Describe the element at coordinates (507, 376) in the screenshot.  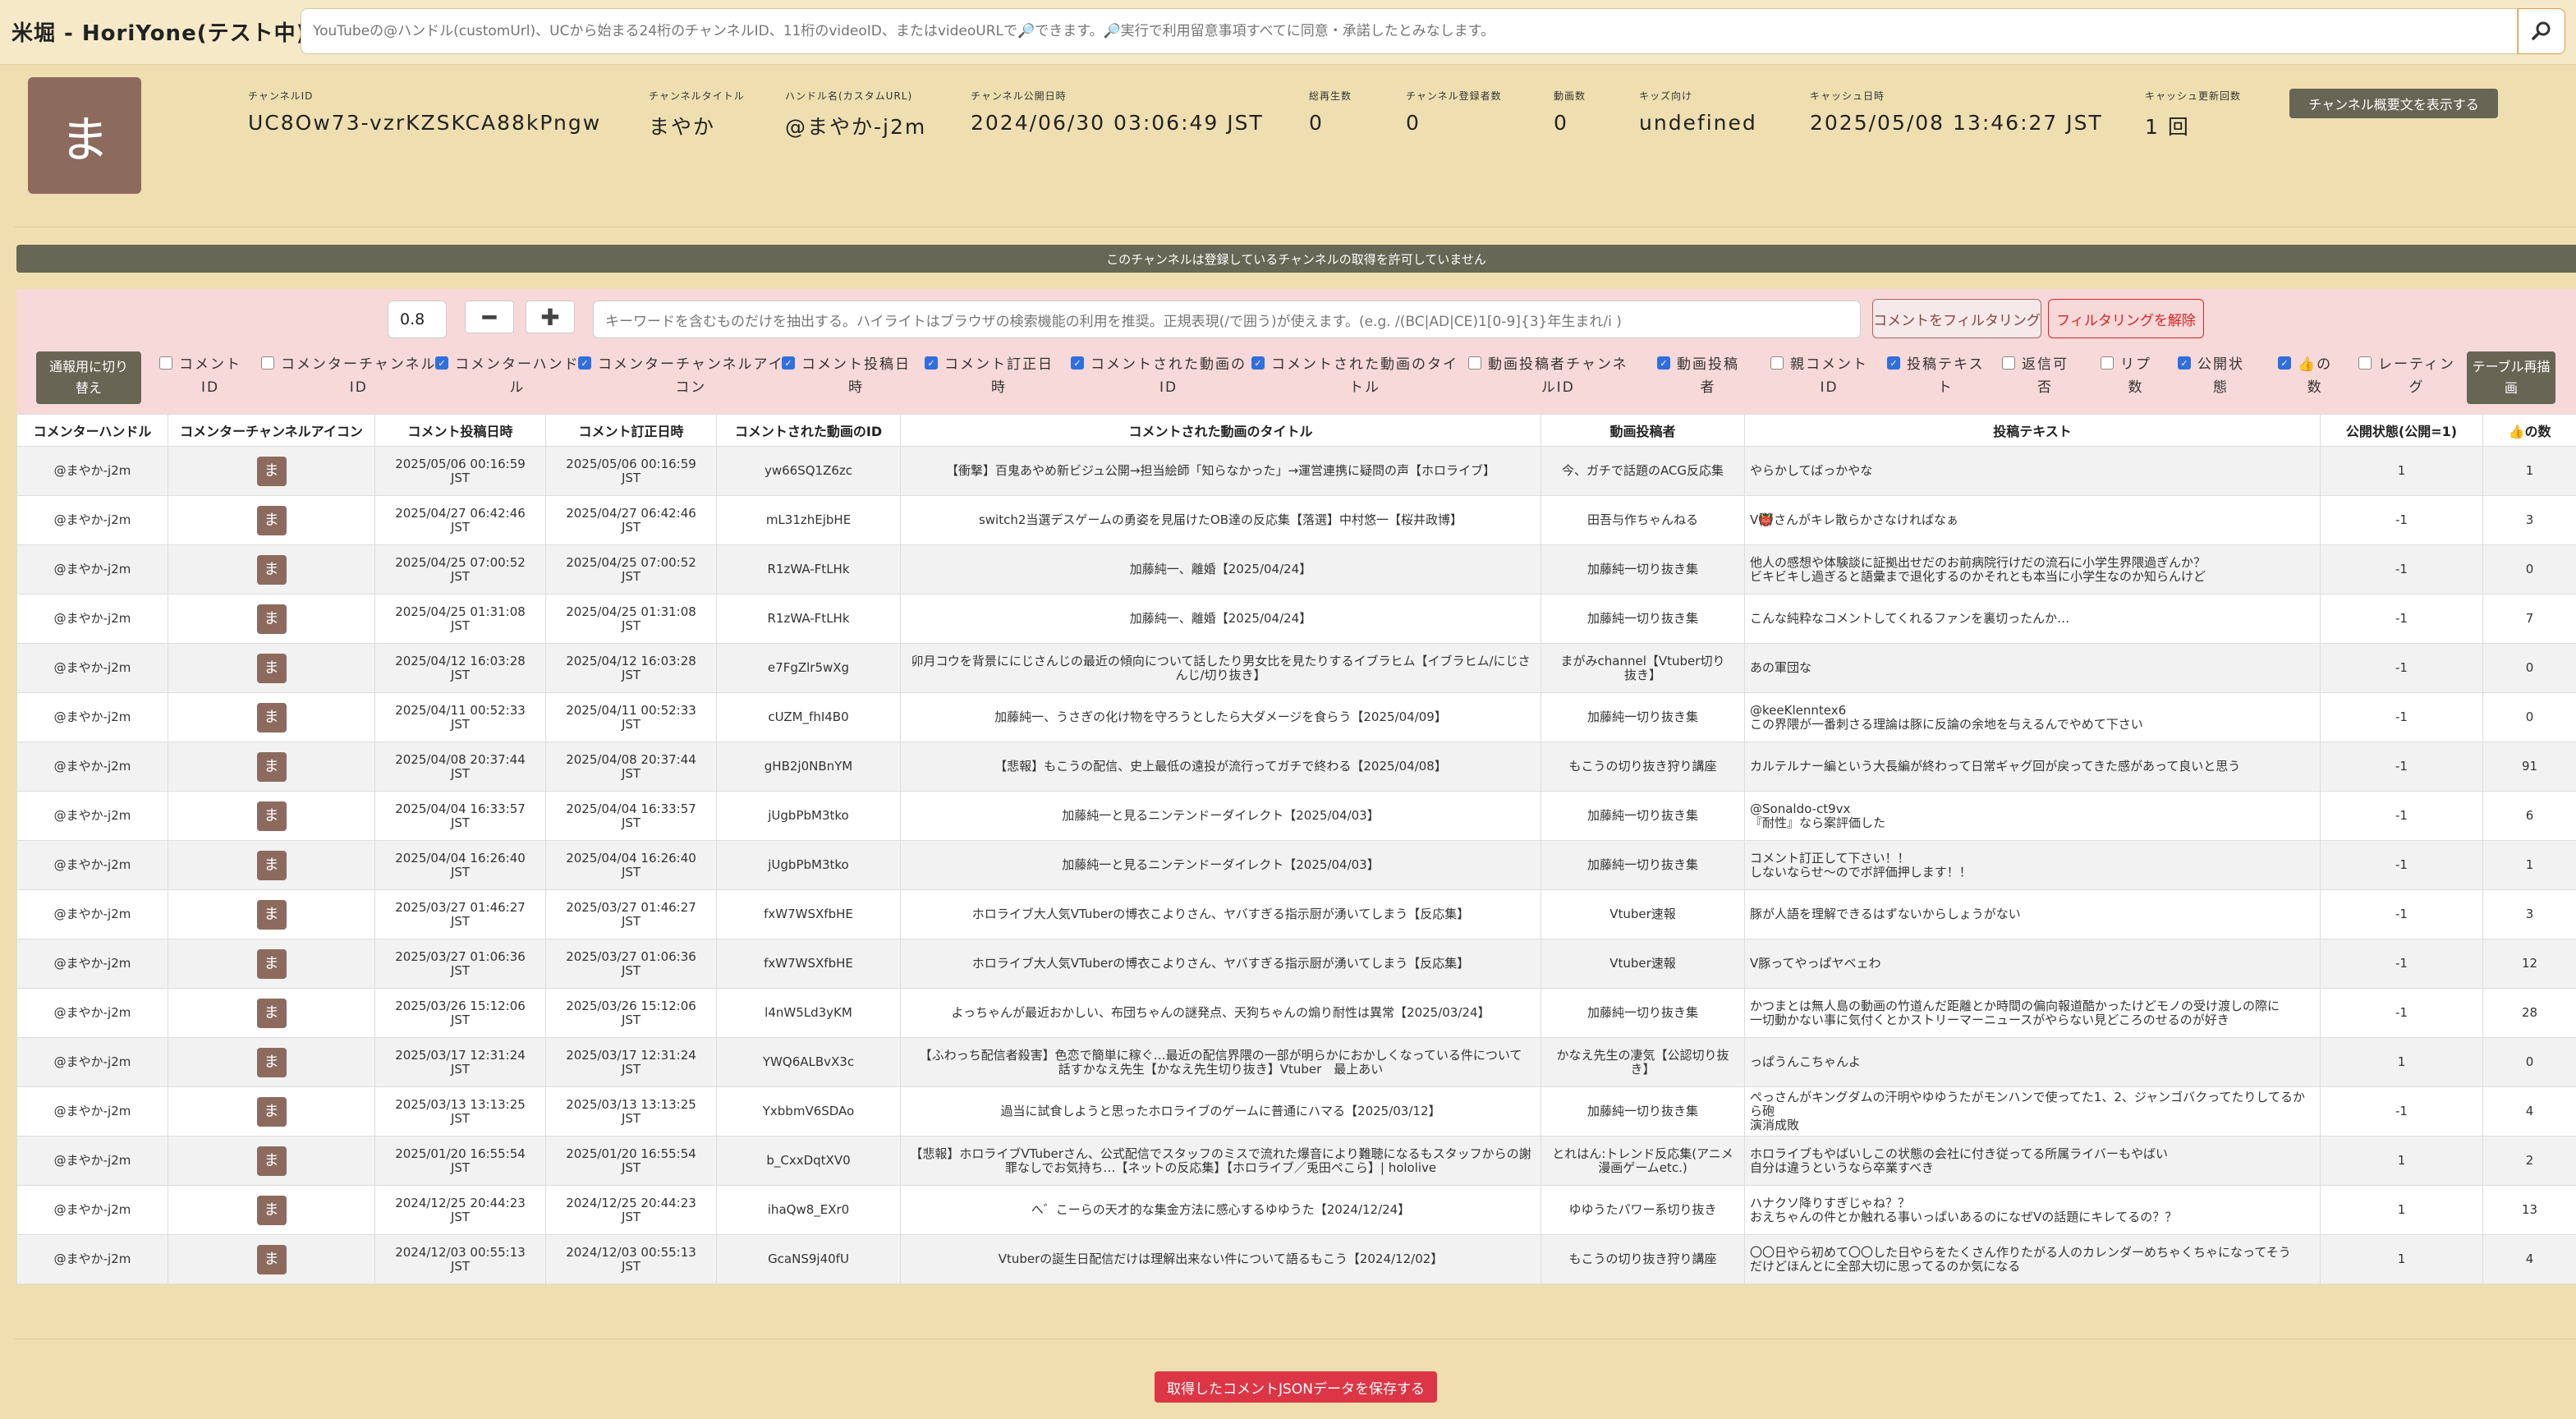
I see `column-toggle: ✓ コメンターハンドル` at that location.